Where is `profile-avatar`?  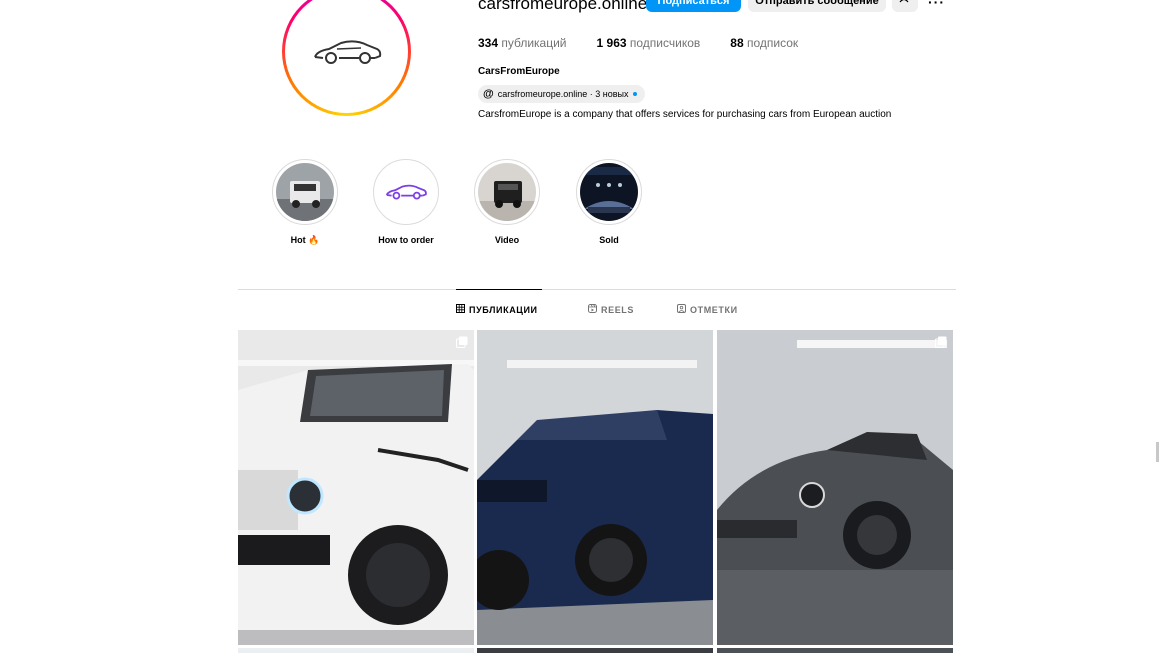
profile-avatar is located at coordinates (346, 58).